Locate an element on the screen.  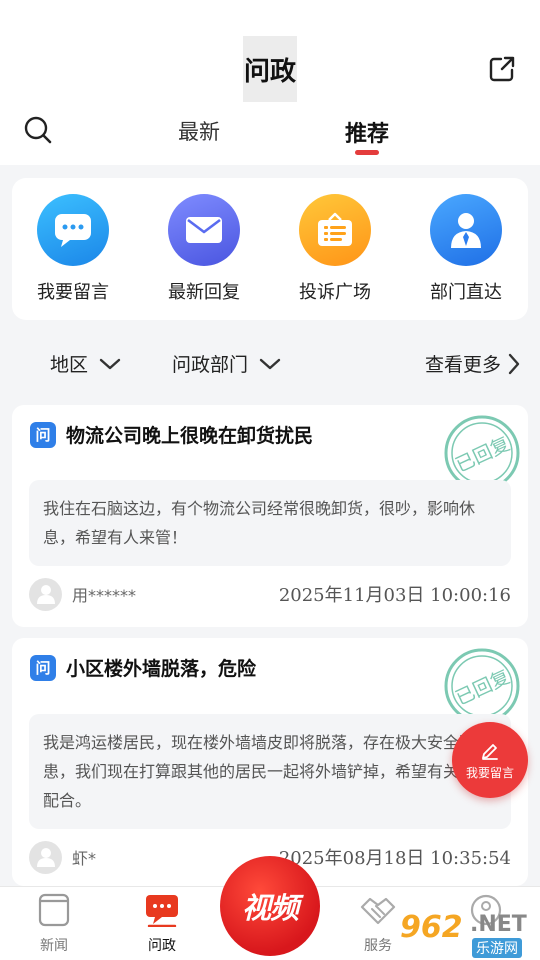
news-icon is located at coordinates (54, 910).